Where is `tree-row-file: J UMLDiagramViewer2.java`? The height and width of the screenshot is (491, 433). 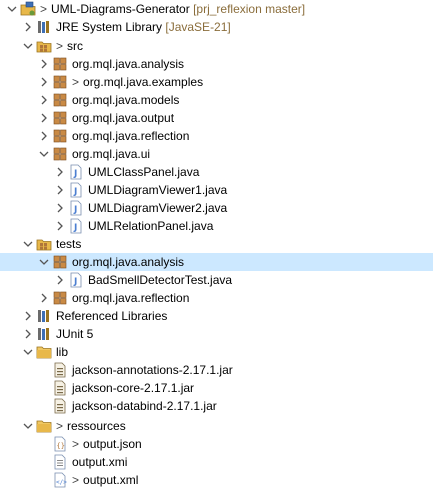 tree-row-file: J UMLDiagramViewer2.java is located at coordinates (216, 208).